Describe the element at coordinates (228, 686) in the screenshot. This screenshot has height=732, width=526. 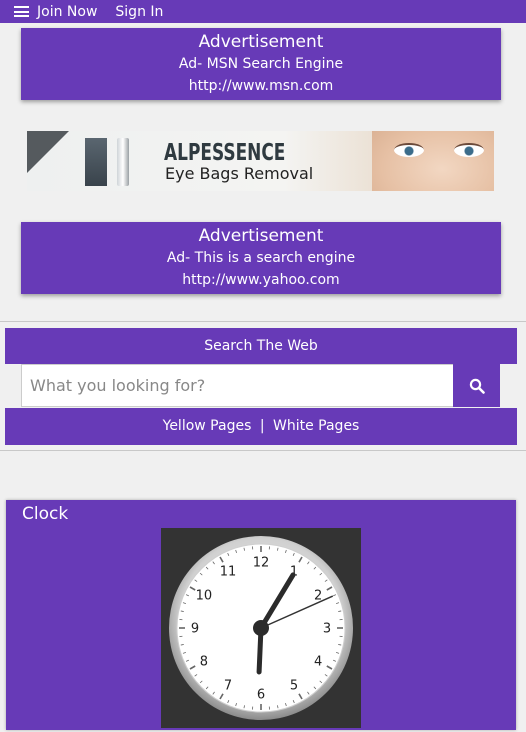
I see `clock-number: 7` at that location.